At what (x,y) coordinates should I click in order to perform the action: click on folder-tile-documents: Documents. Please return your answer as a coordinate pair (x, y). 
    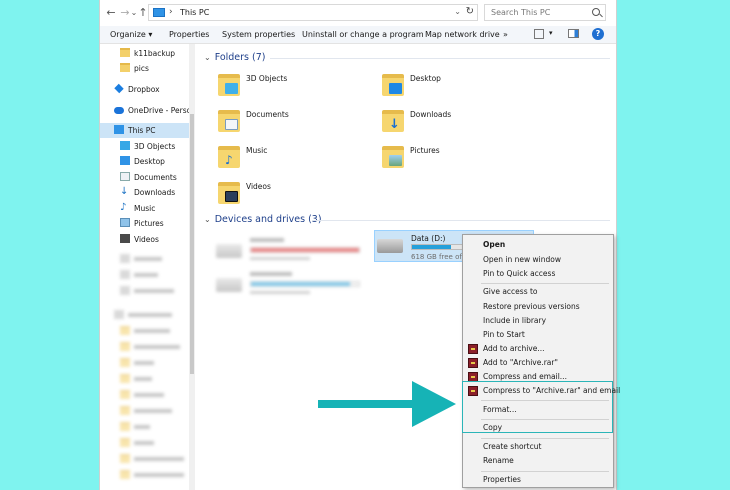
    Looking at the image, I should click on (293, 124).